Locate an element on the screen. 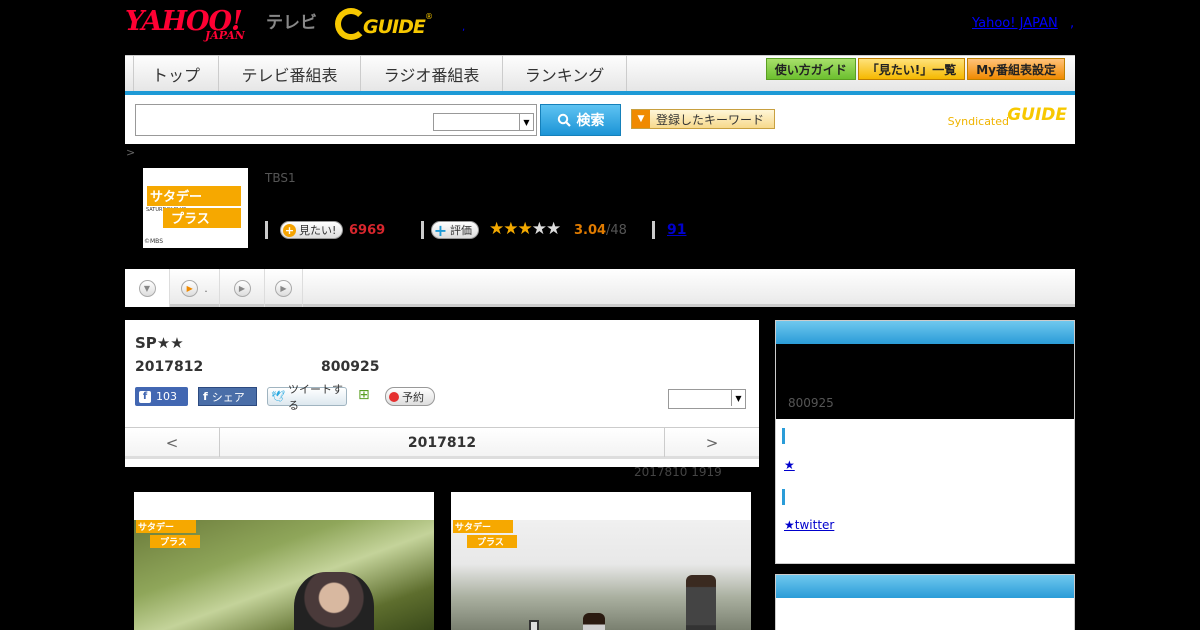  sidebar-panel: 800925 ★ ★twitter is located at coordinates (925, 442).